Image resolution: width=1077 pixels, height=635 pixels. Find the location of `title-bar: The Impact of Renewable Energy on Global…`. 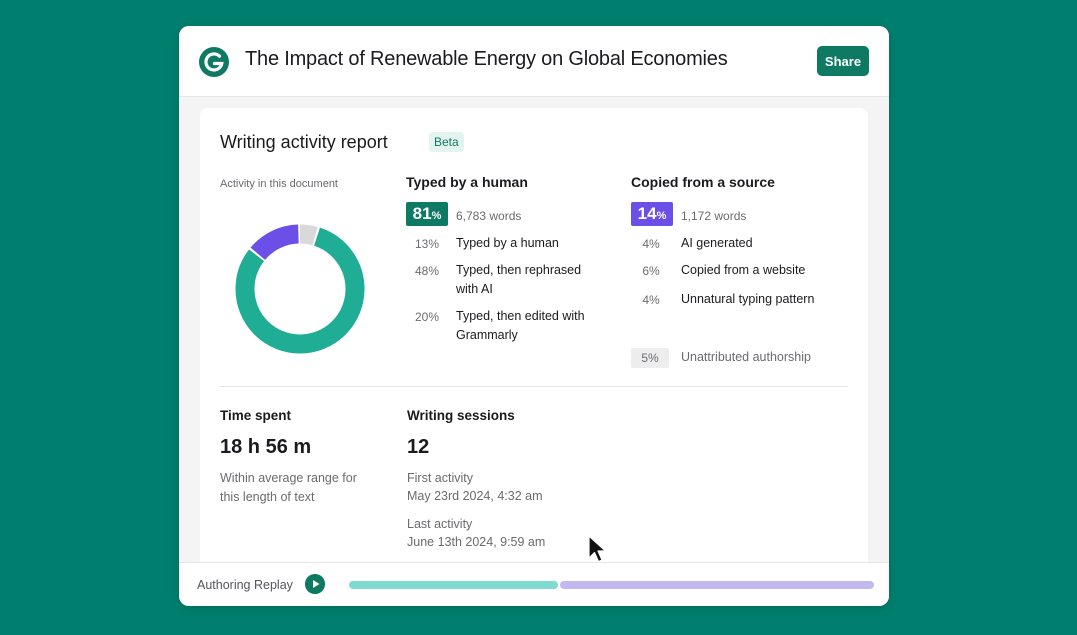

title-bar: The Impact of Renewable Energy on Global… is located at coordinates (534, 61).